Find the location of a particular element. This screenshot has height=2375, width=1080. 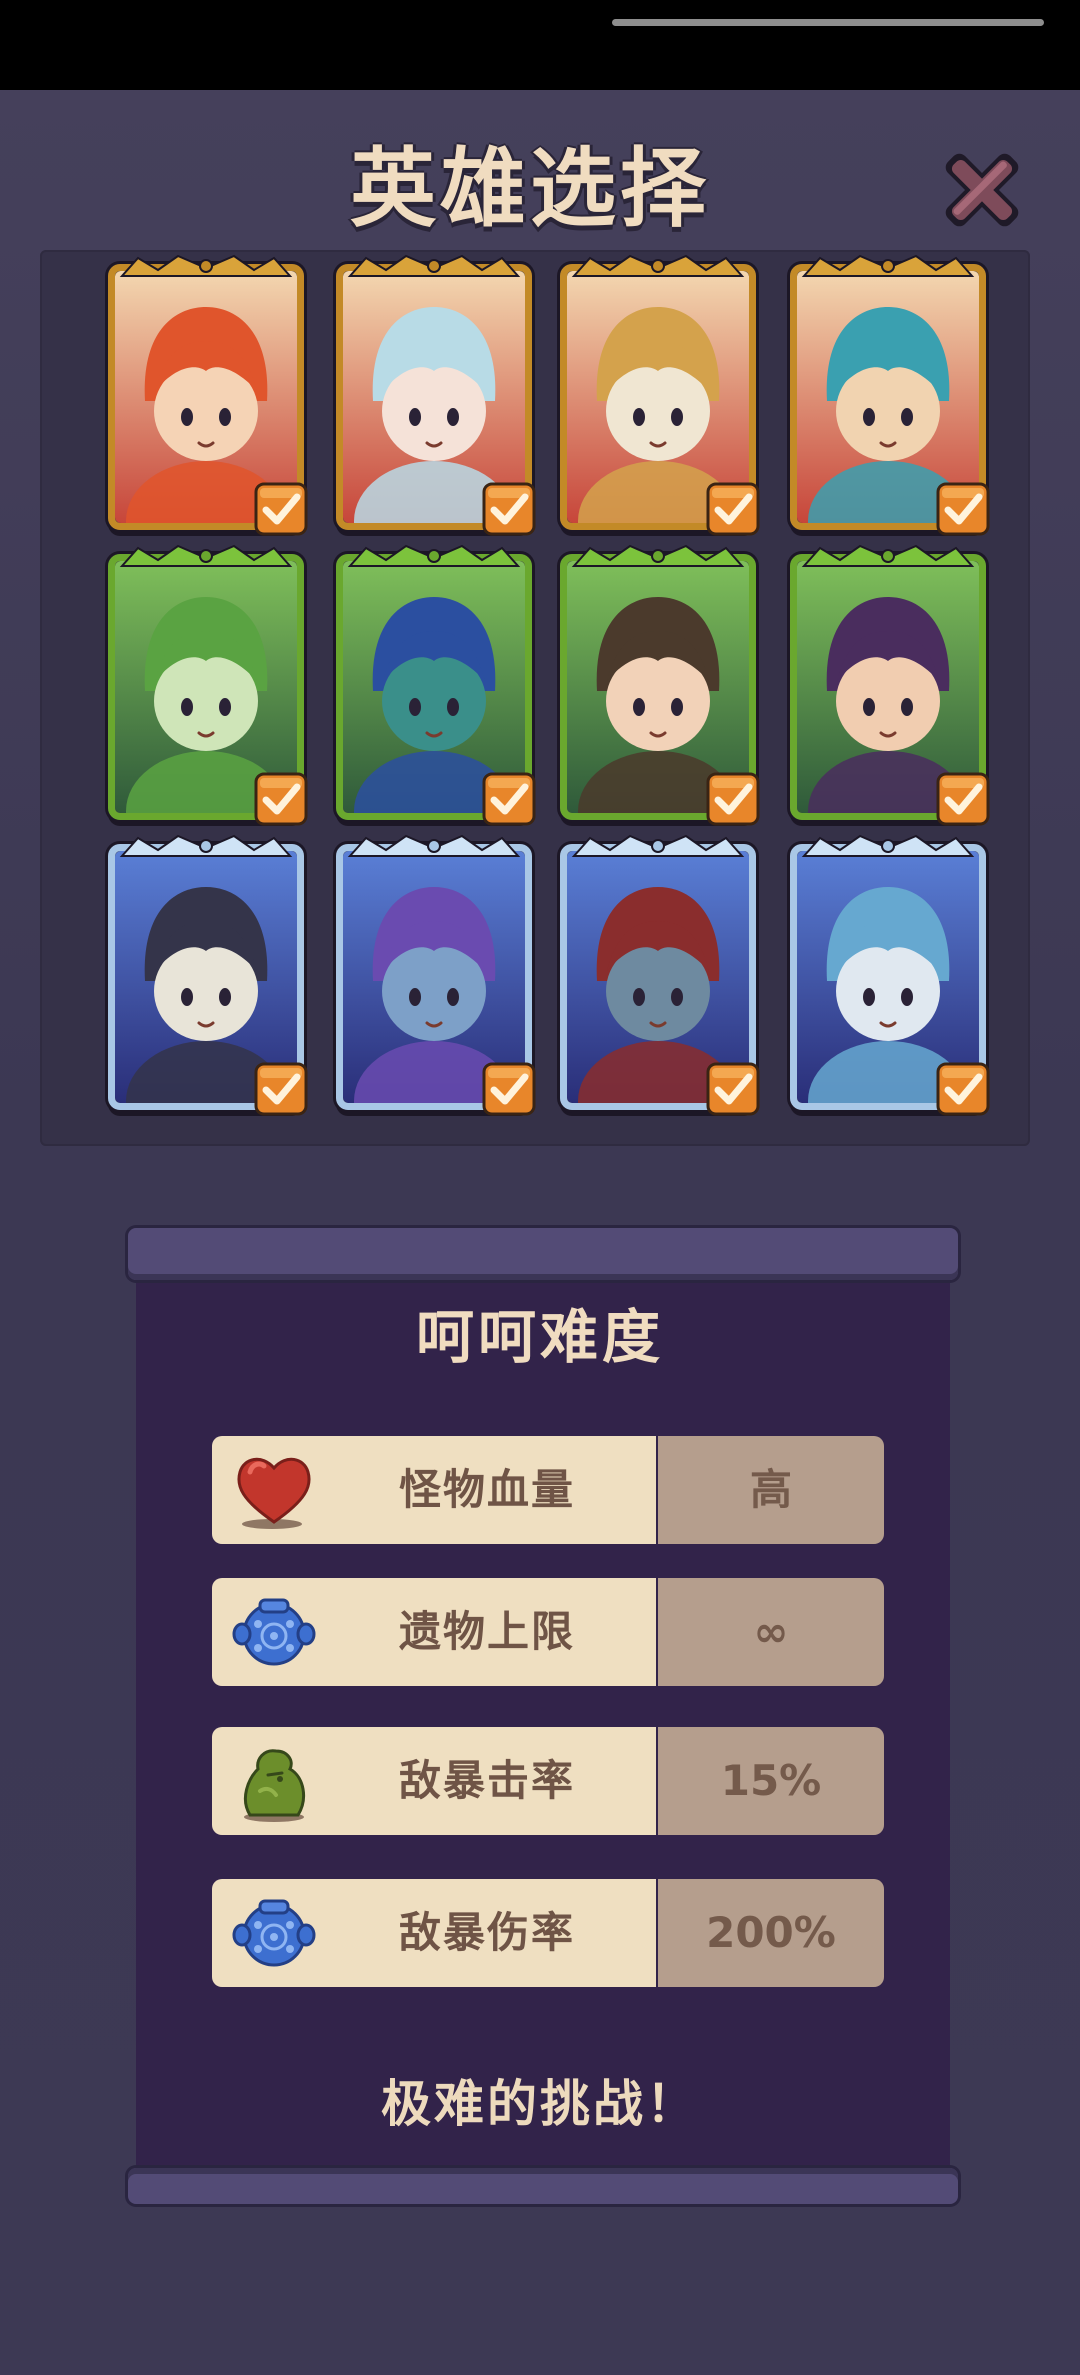

row-label-box: 遗物上限 is located at coordinates (434, 1632).